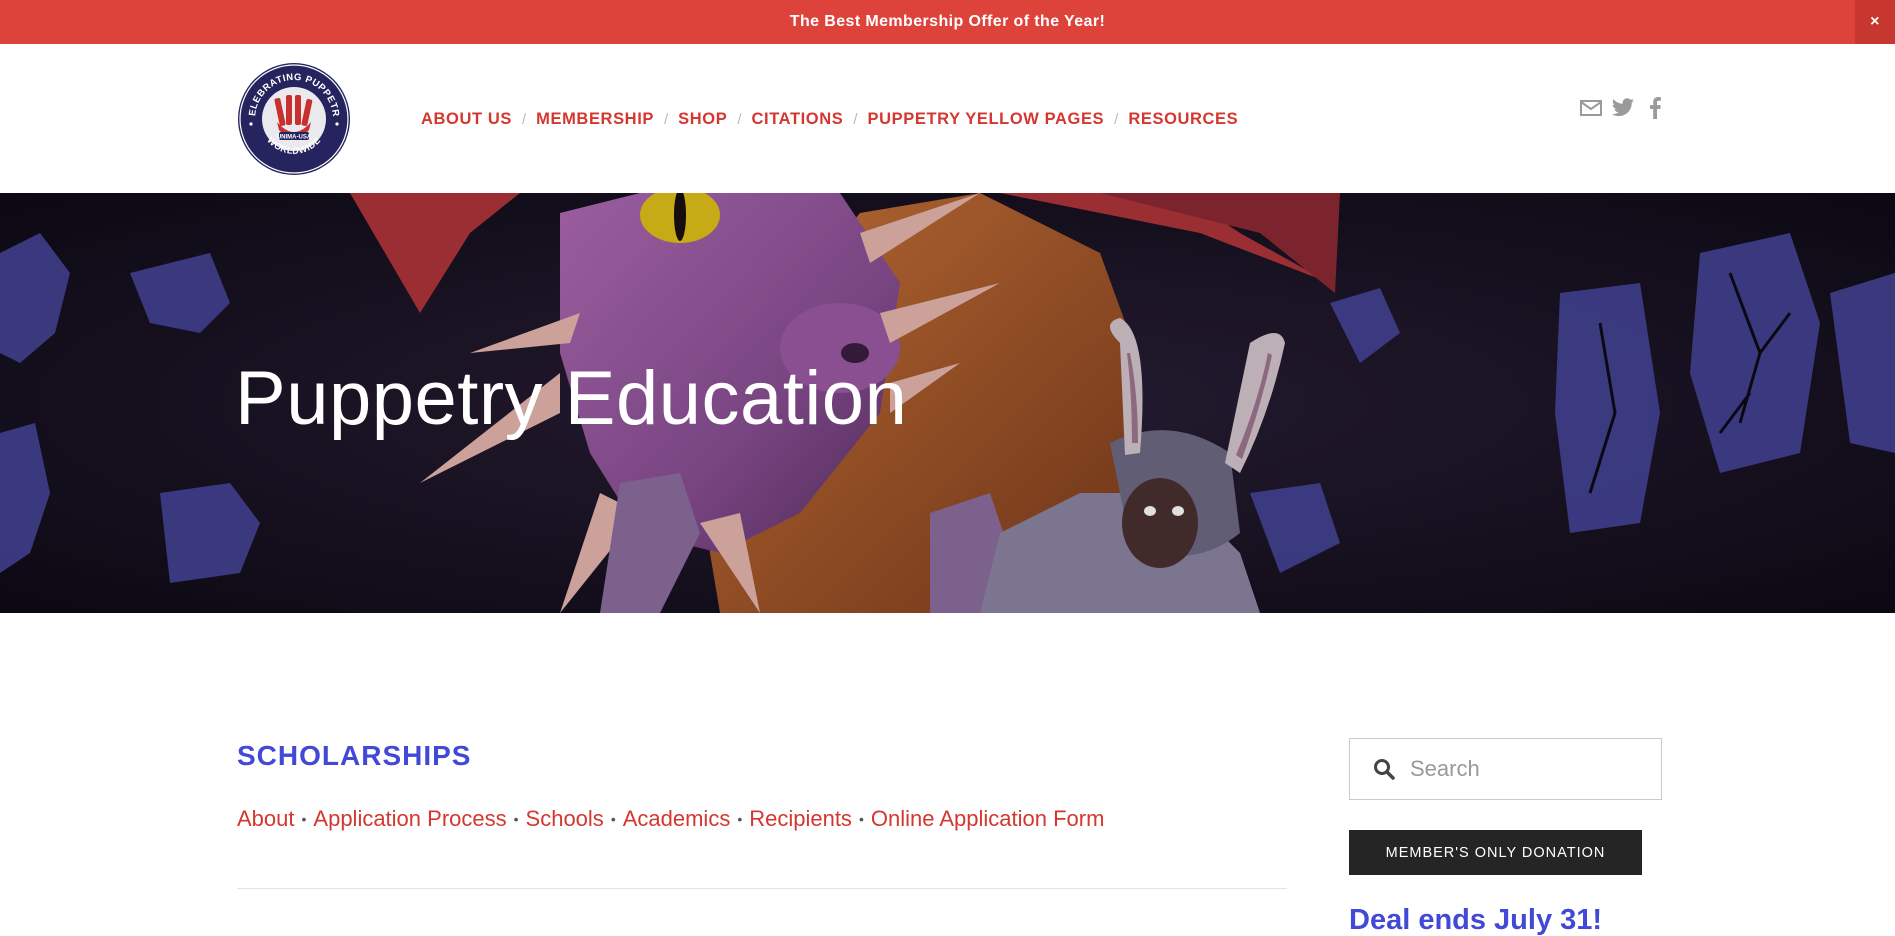 Image resolution: width=1895 pixels, height=936 pixels. Describe the element at coordinates (800, 819) in the screenshot. I see `subnav-recipients: Recipients` at that location.